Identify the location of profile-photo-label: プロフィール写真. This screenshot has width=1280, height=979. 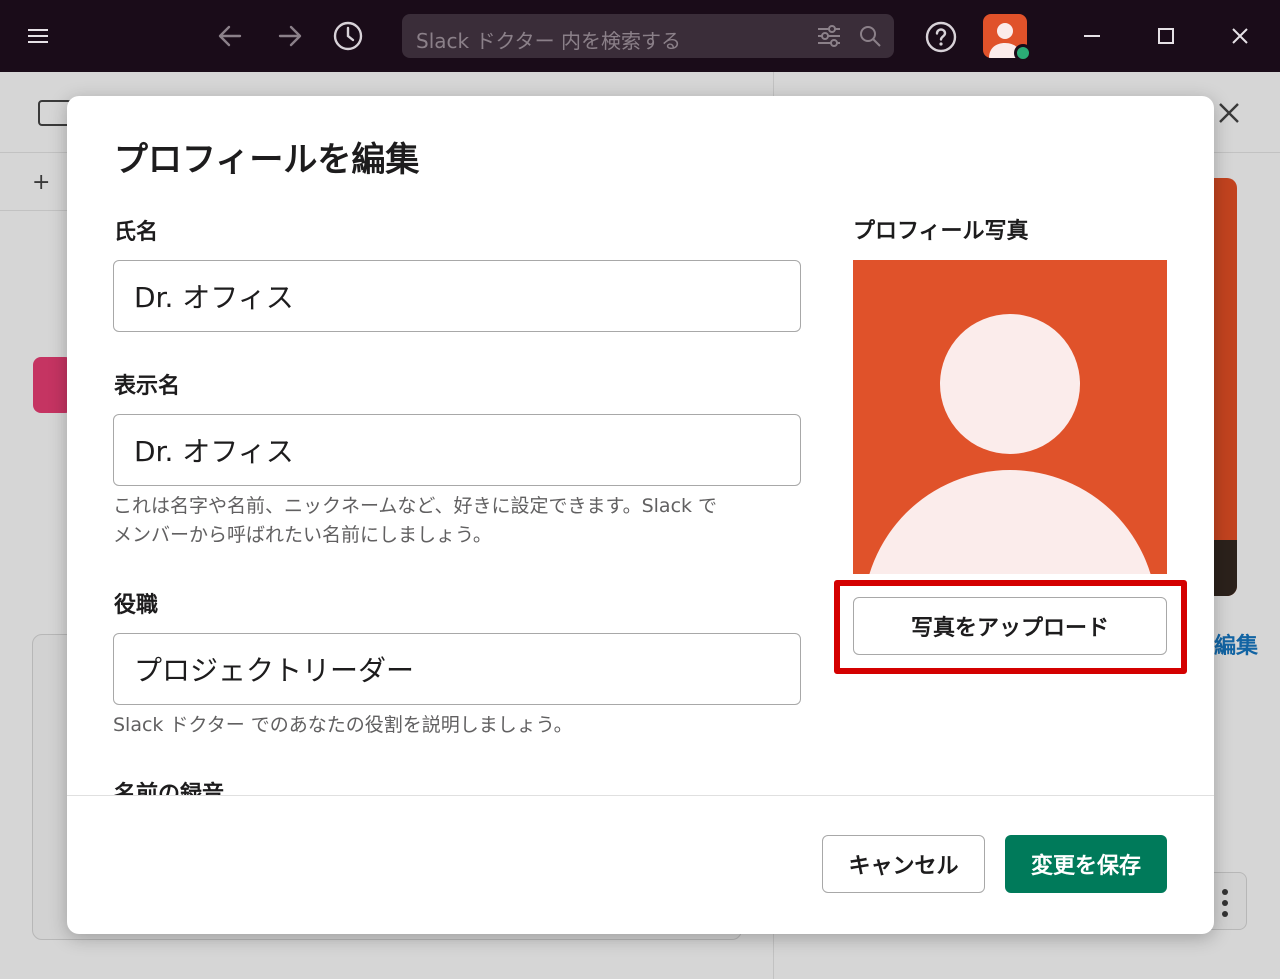
(941, 231).